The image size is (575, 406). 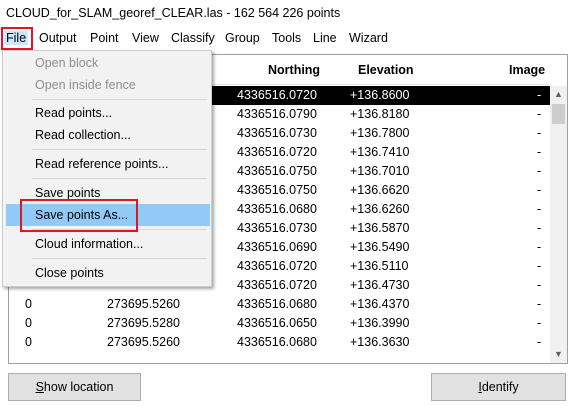 I want to click on scroll-down-arrow-icon: ▼, so click(x=558, y=354).